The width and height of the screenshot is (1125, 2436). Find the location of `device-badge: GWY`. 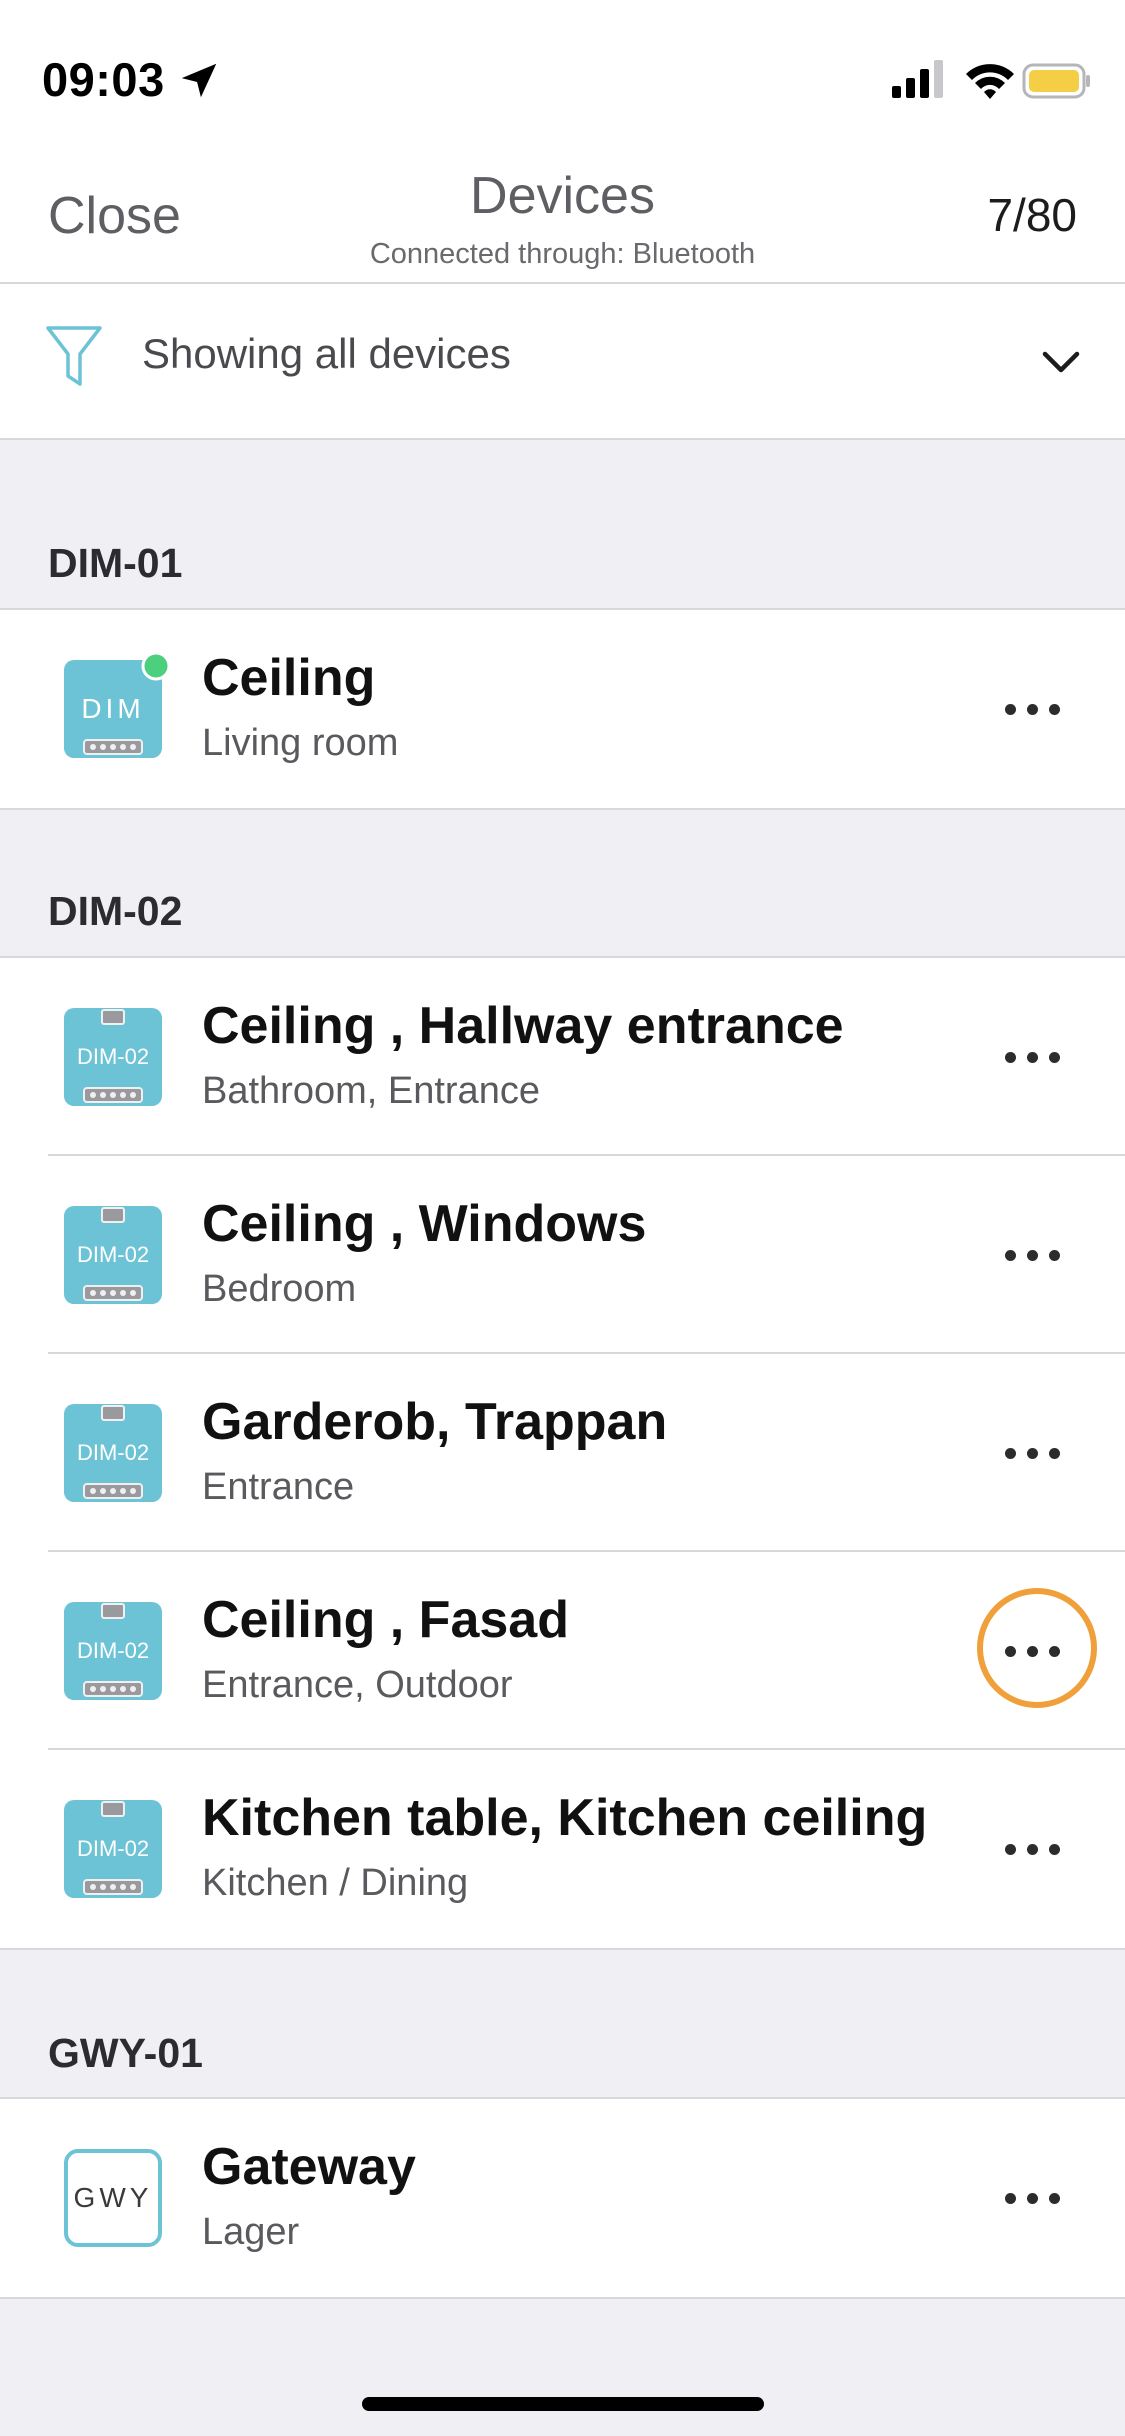

device-badge: GWY is located at coordinates (113, 2197).